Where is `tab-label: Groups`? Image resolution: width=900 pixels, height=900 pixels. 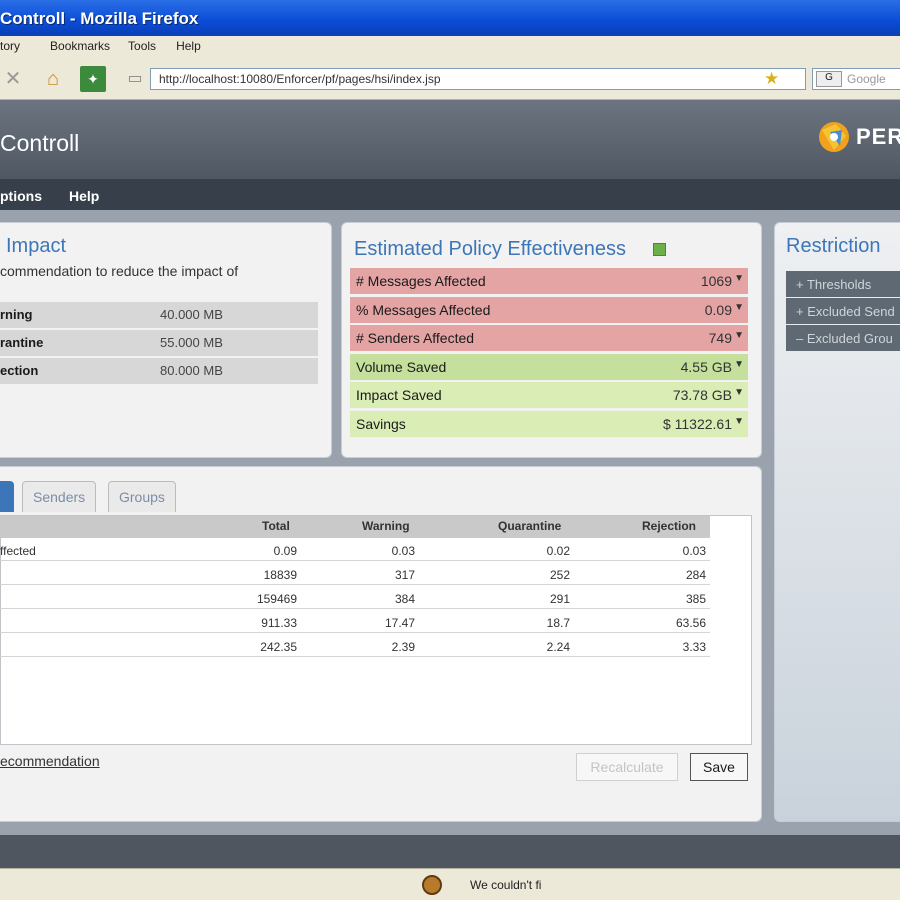 tab-label: Groups is located at coordinates (142, 497).